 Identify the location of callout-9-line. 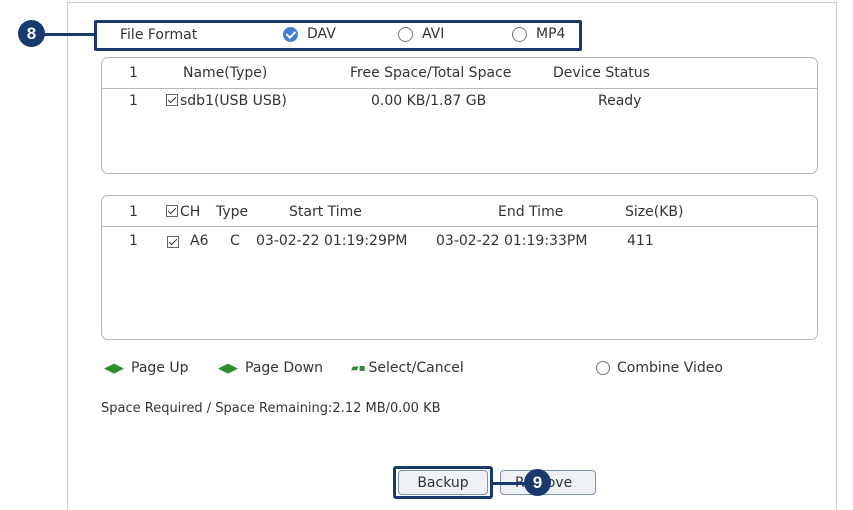
(510, 483).